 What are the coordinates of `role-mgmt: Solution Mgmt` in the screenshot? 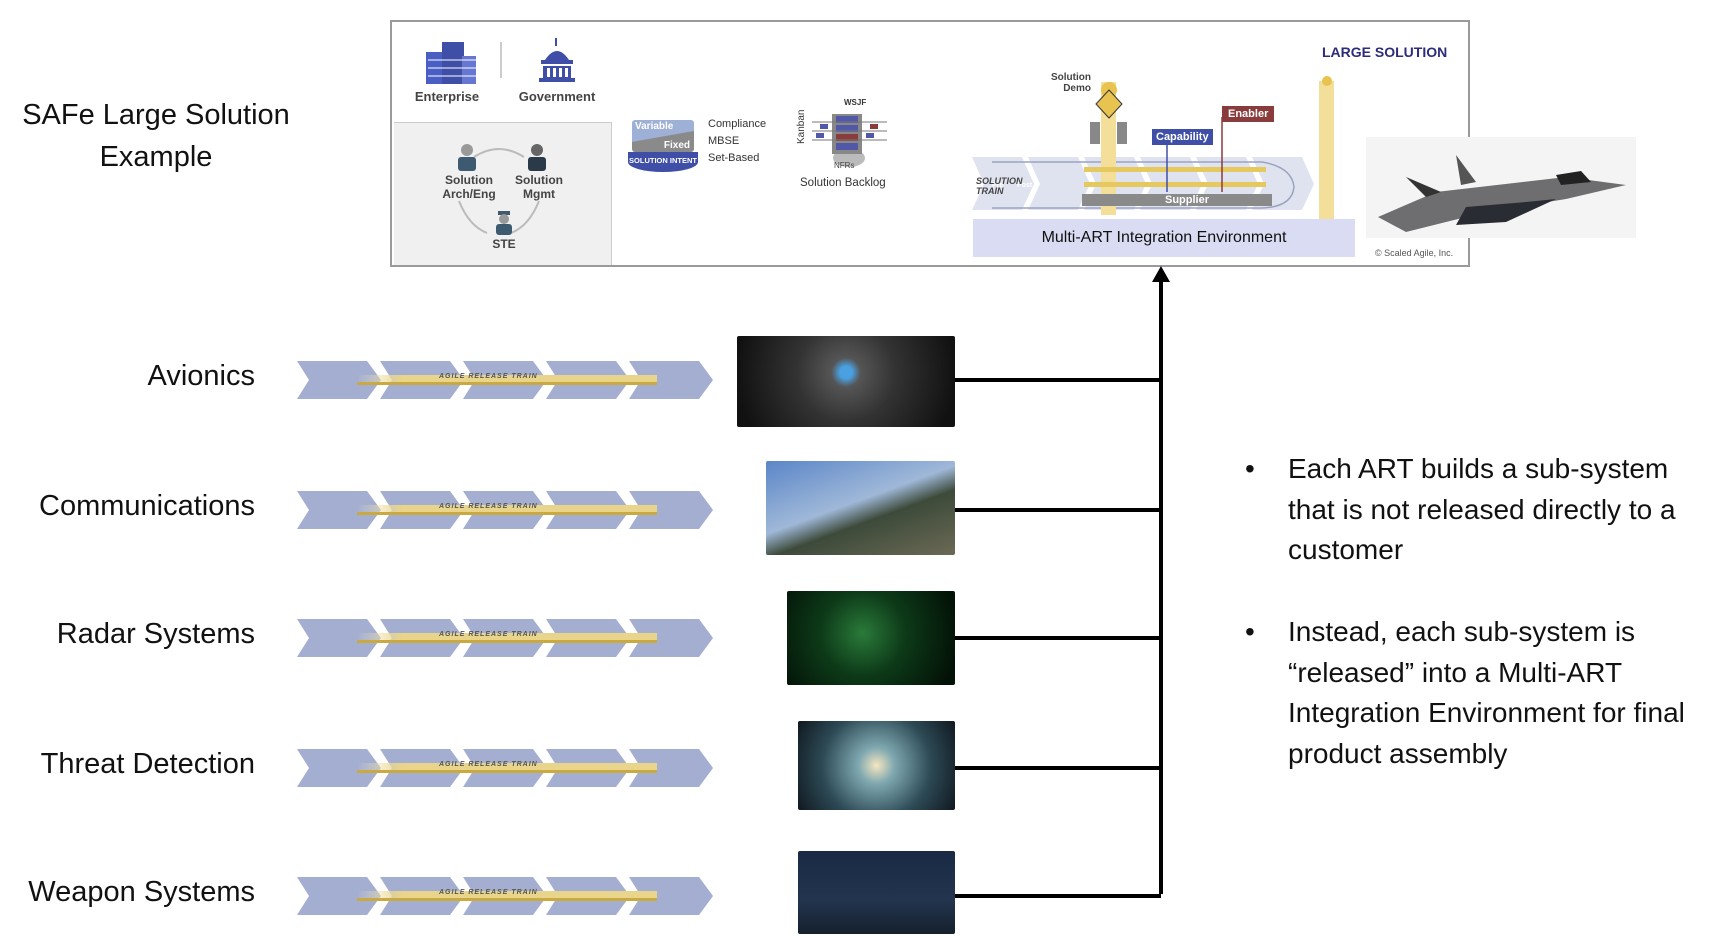 It's located at (539, 187).